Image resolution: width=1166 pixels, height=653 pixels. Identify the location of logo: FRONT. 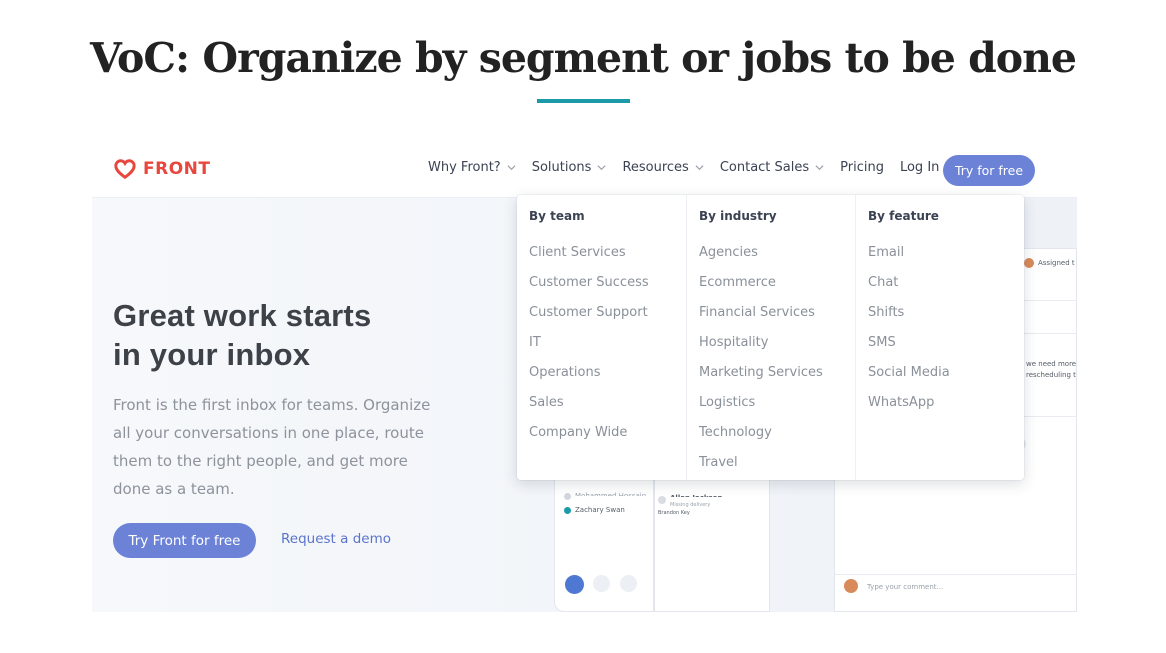
(162, 169).